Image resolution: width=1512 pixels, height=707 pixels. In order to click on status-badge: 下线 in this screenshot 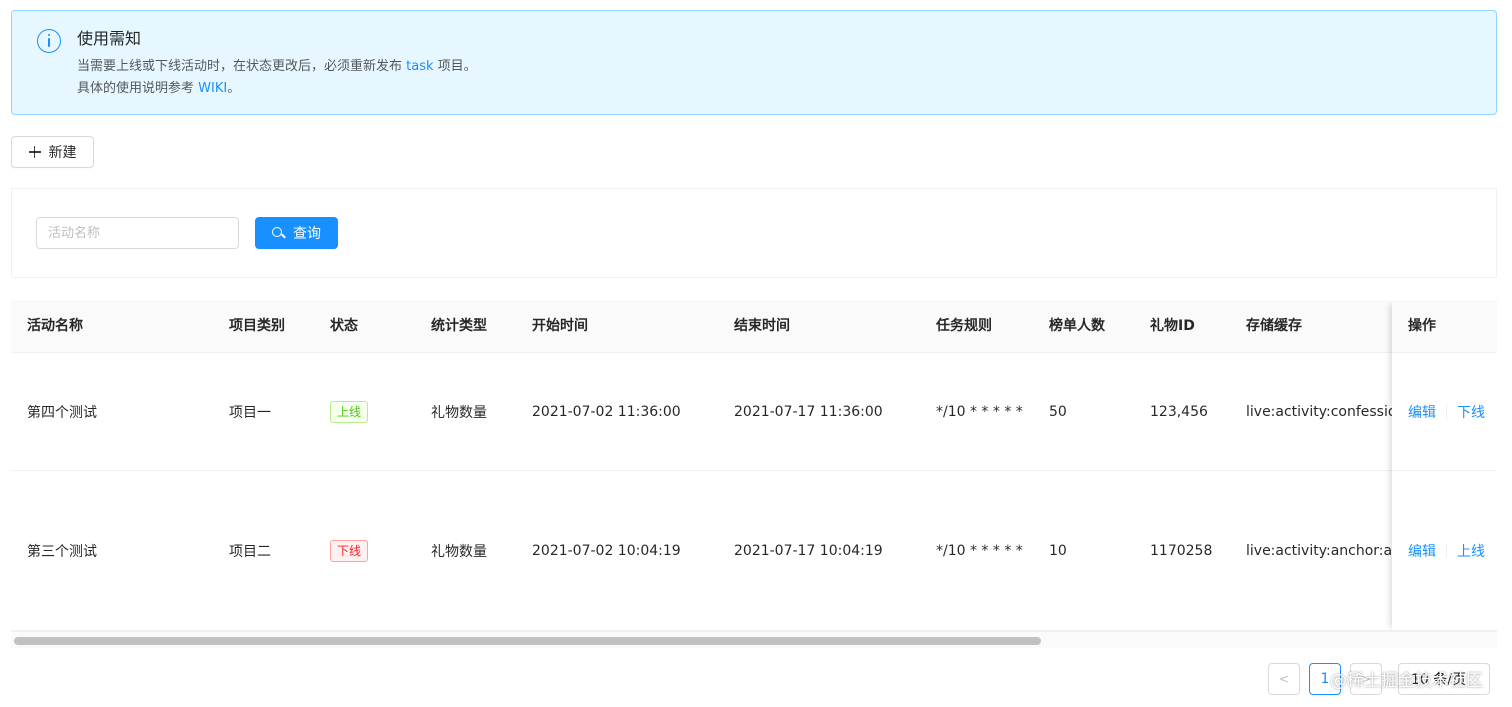, I will do `click(349, 550)`.